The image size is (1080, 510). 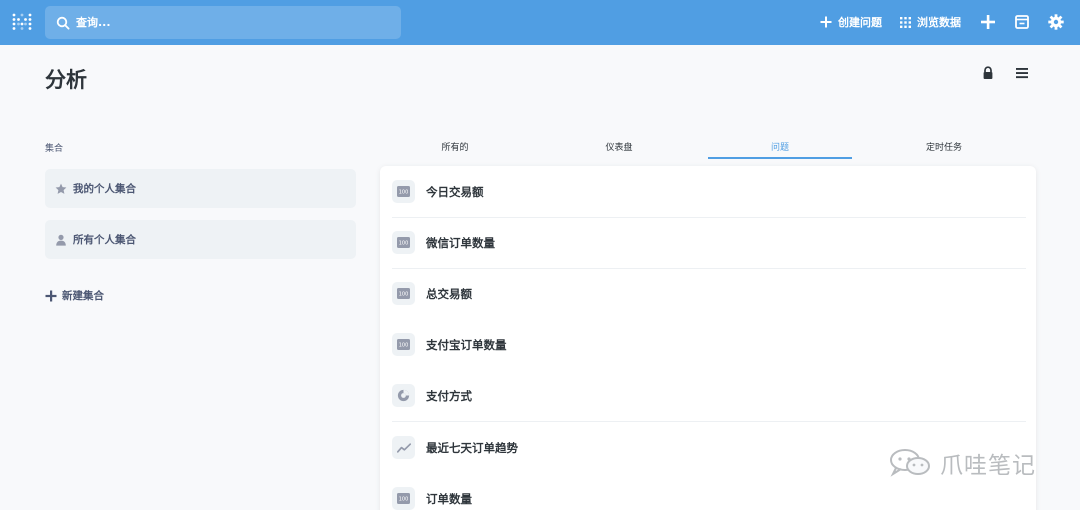 What do you see at coordinates (780, 158) in the screenshot?
I see `active-tab-indicator` at bounding box center [780, 158].